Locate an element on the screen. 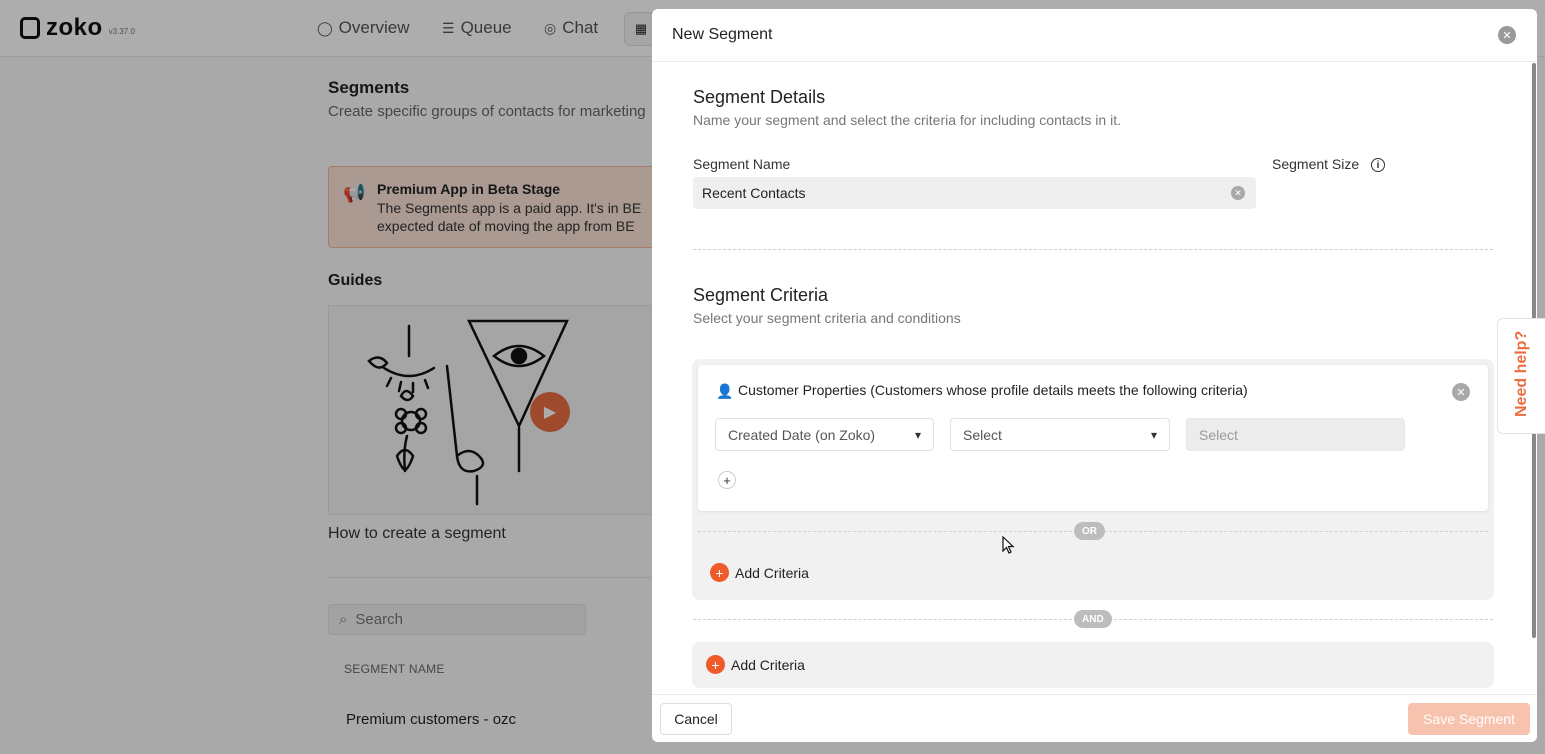 Image resolution: width=1545 pixels, height=754 pixels. add-criteria-label: Add Criteria is located at coordinates (772, 572).